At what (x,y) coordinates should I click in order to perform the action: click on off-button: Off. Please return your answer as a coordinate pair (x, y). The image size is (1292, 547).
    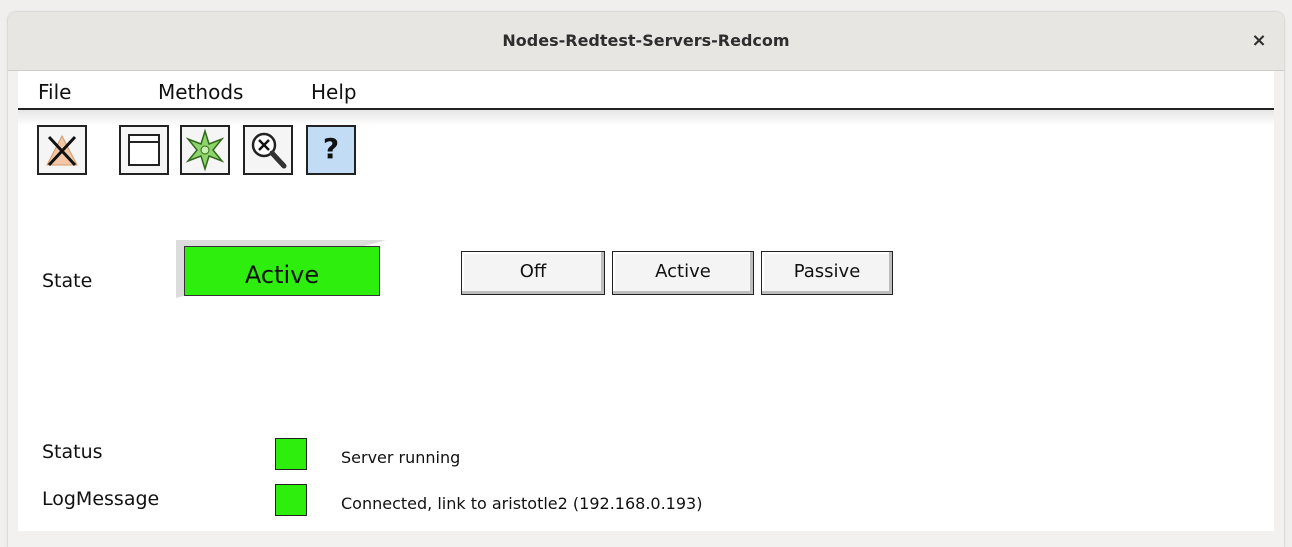
    Looking at the image, I should click on (533, 273).